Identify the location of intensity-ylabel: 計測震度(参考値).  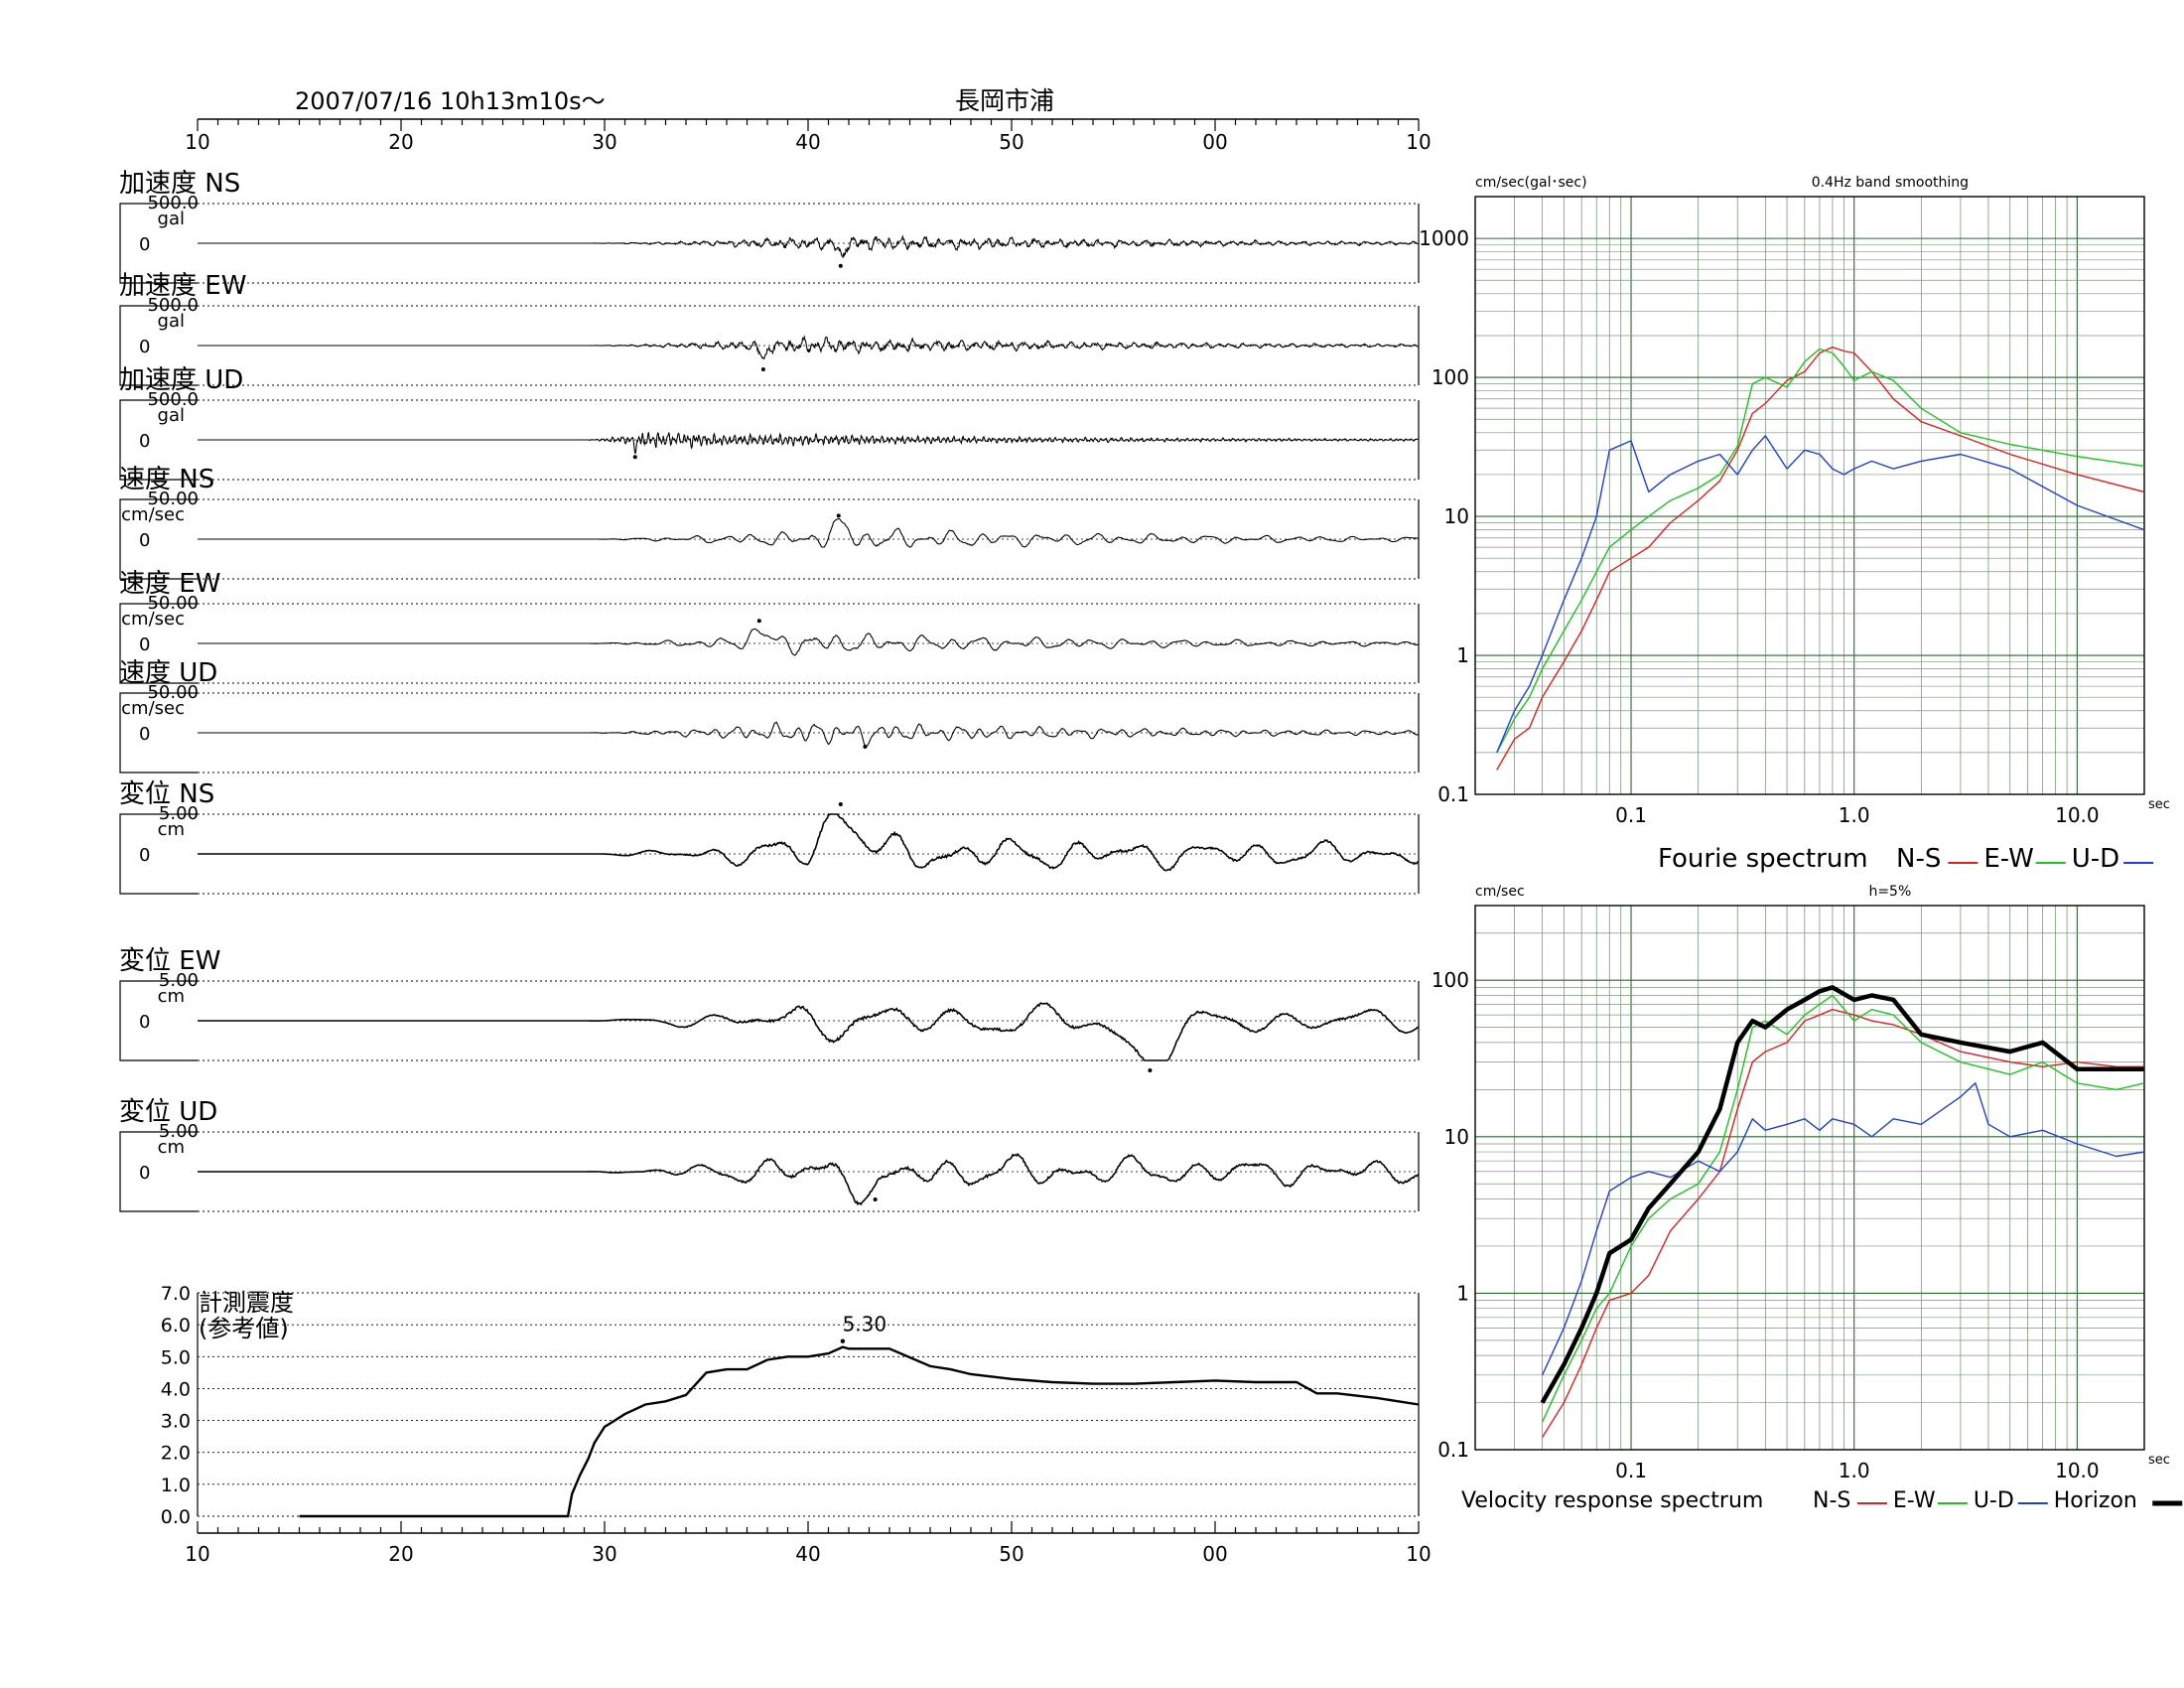
(246, 1315).